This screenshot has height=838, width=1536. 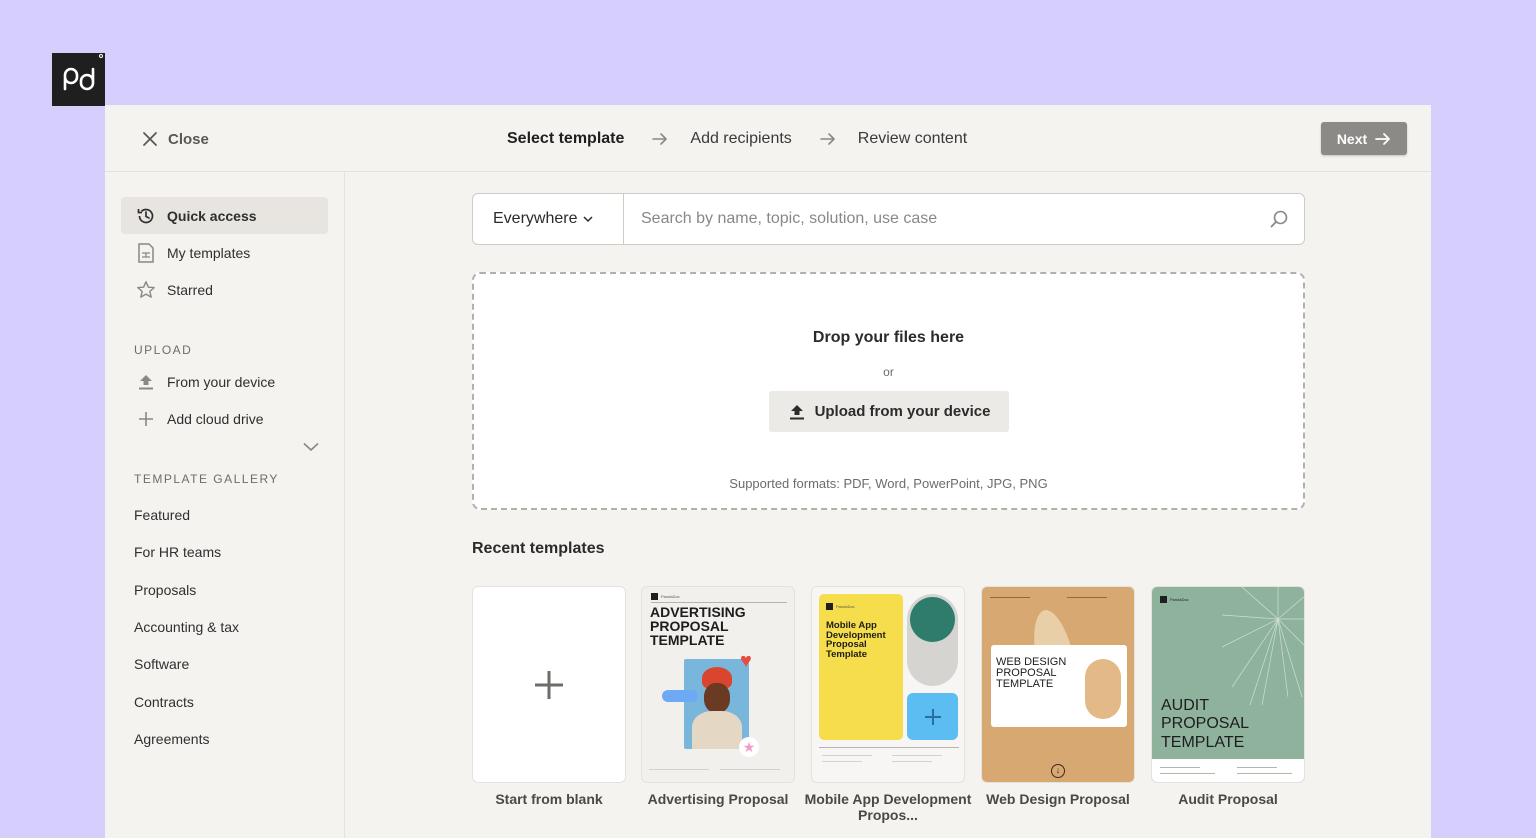 I want to click on thumb-window: WEB DESIGN PROPOSAL TEMPLATE, so click(x=1059, y=686).